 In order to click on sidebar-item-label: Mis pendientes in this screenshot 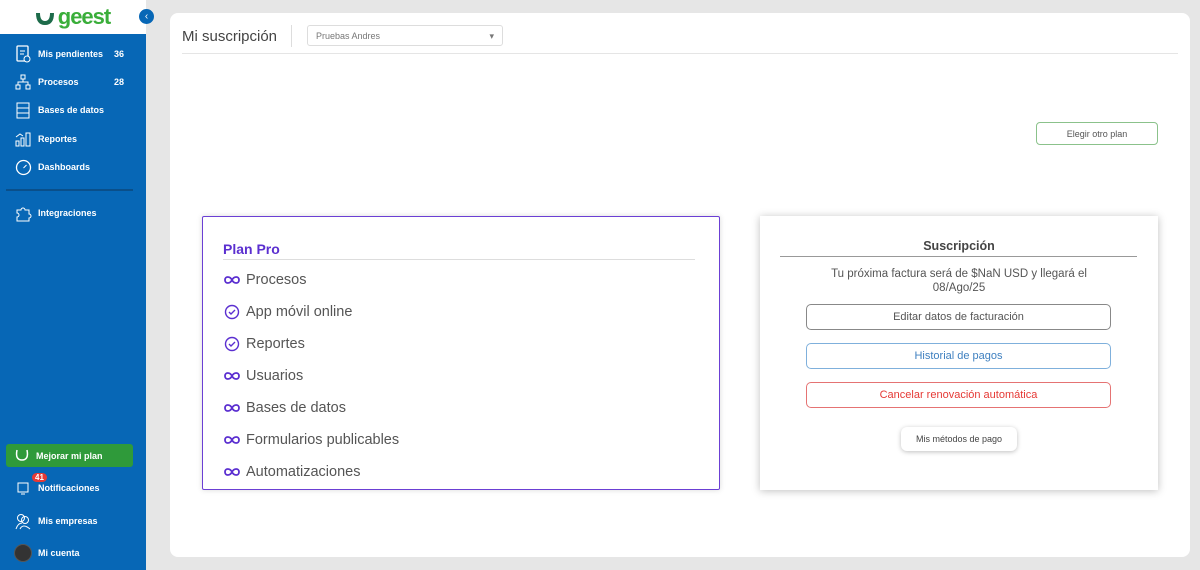, I will do `click(71, 54)`.